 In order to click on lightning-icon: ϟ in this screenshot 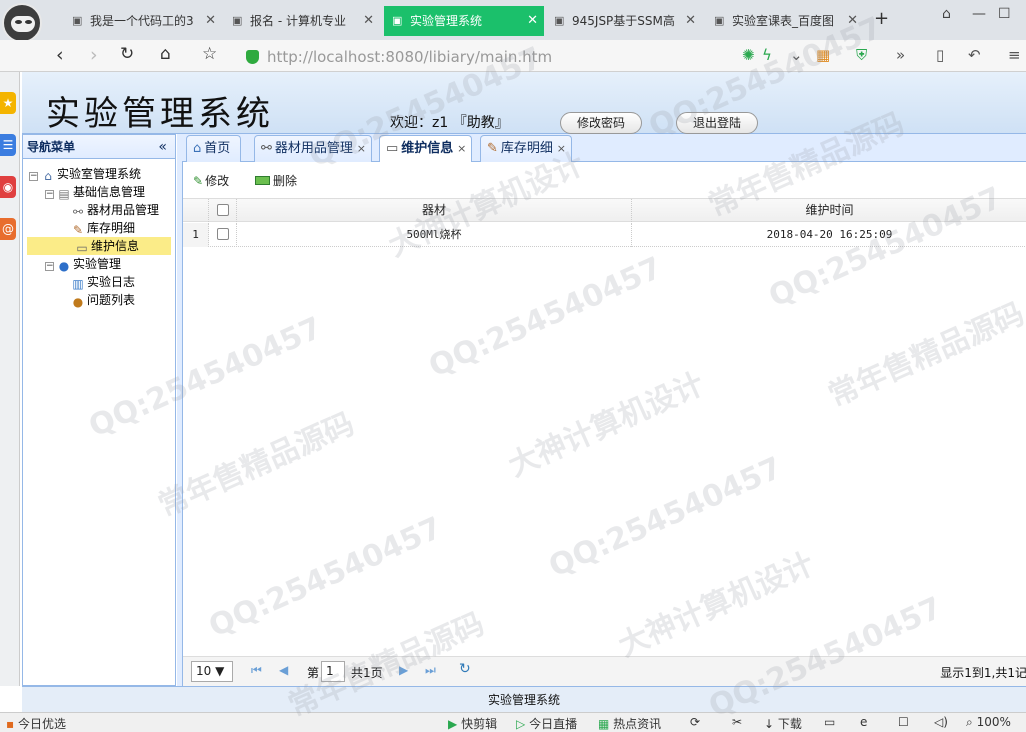, I will do `click(767, 55)`.